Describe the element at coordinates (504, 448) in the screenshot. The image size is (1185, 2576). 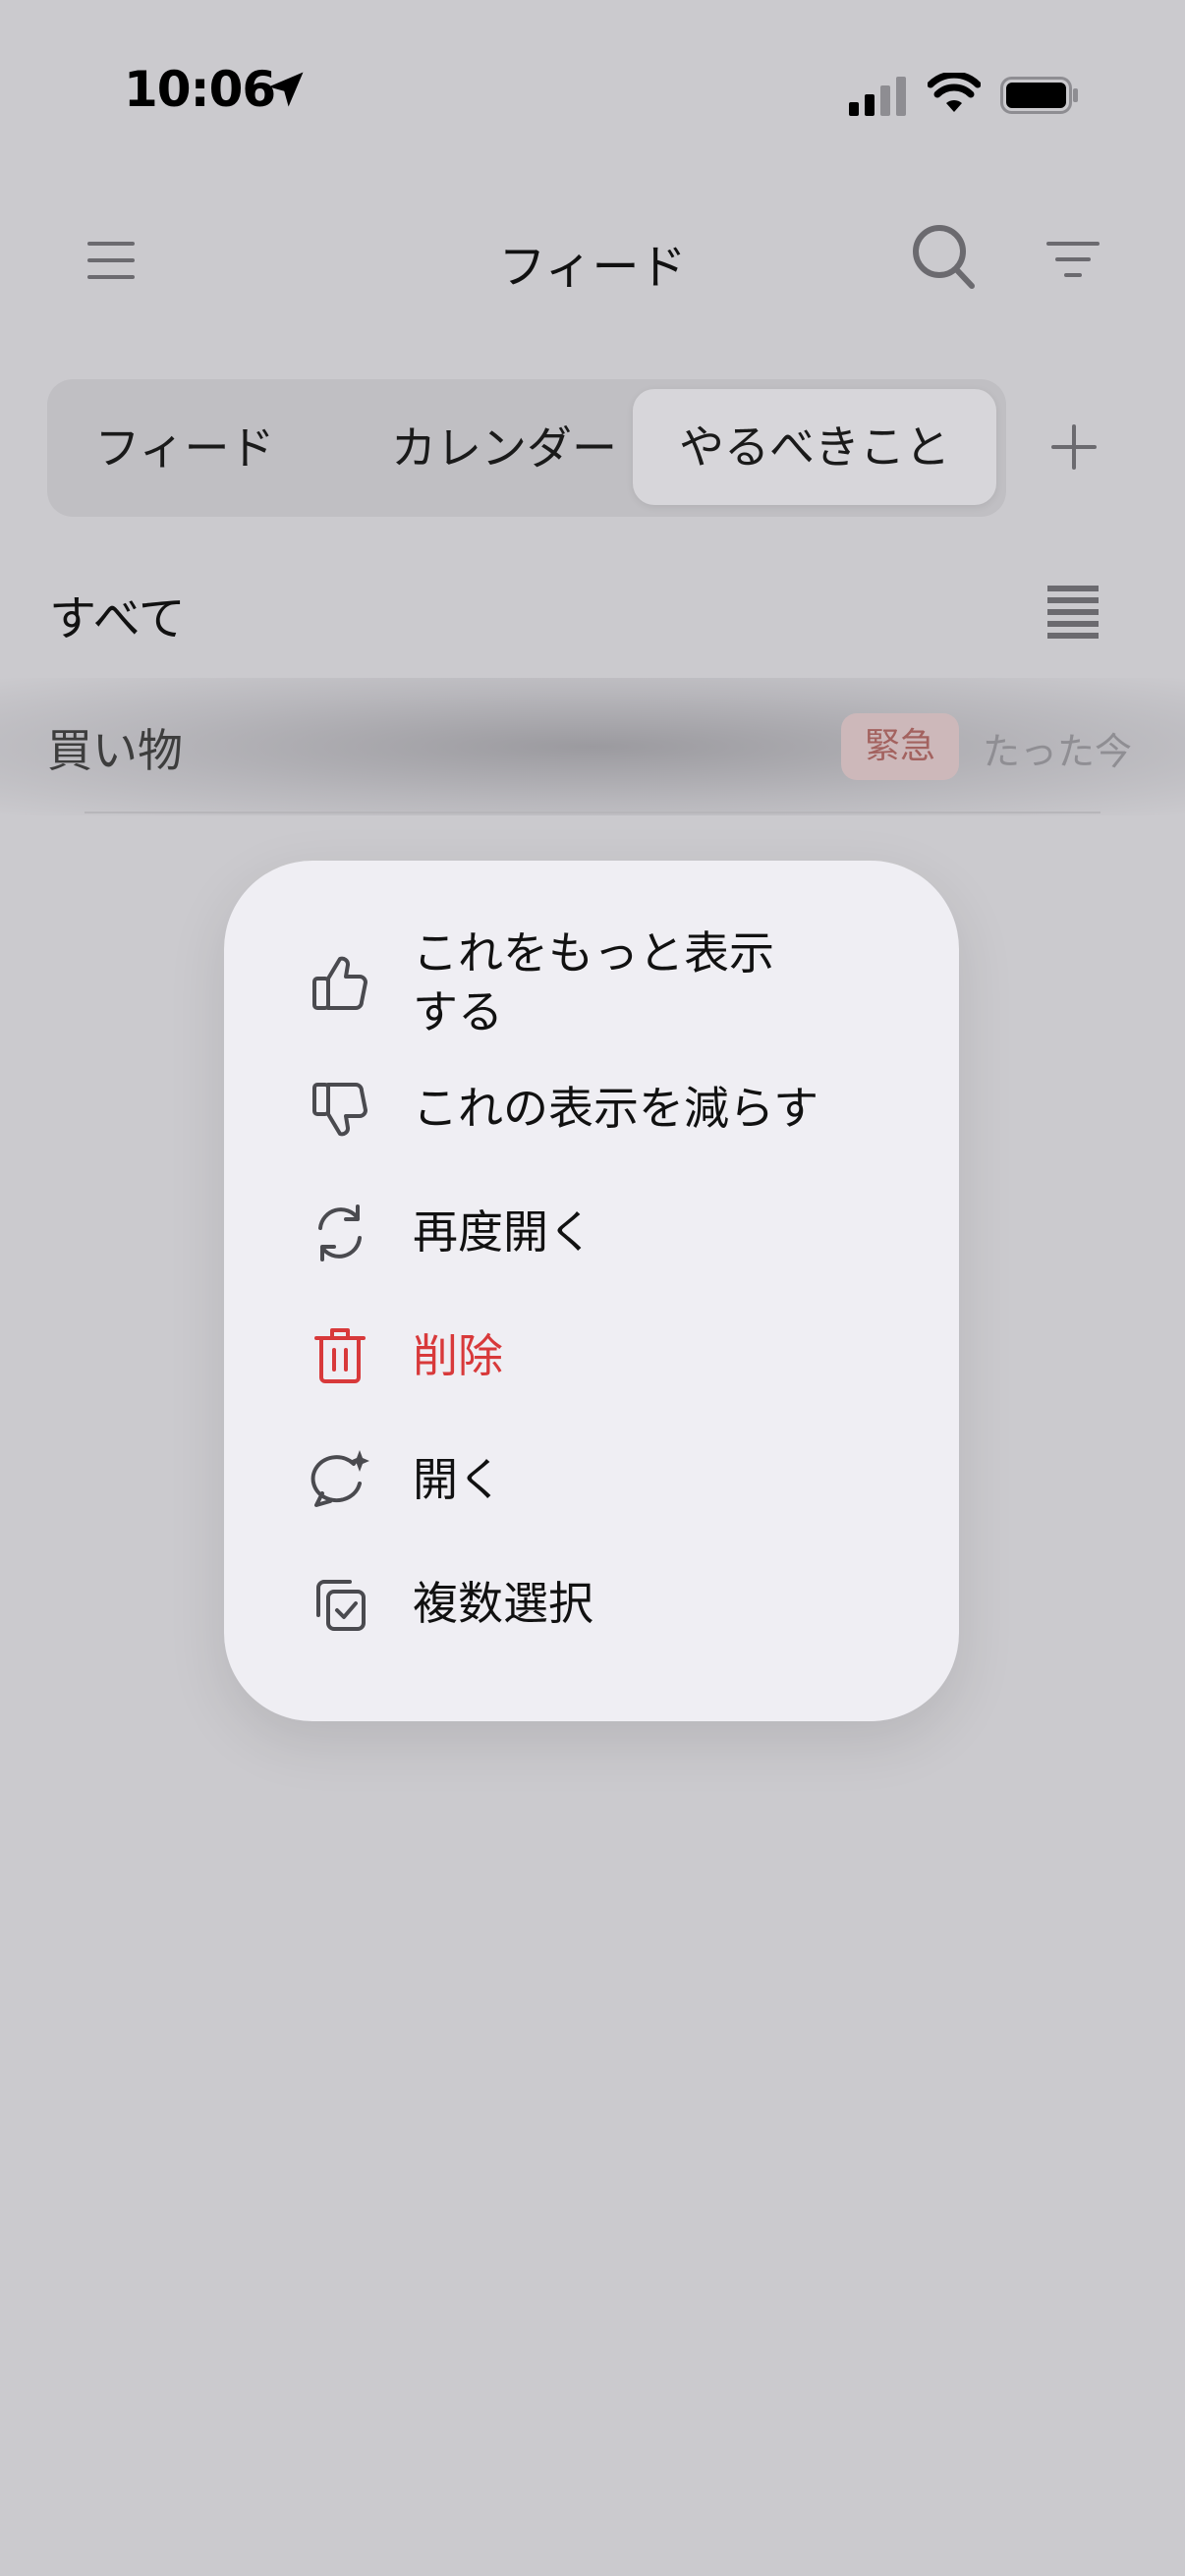
I see `tab-calendar: カレンダー` at that location.